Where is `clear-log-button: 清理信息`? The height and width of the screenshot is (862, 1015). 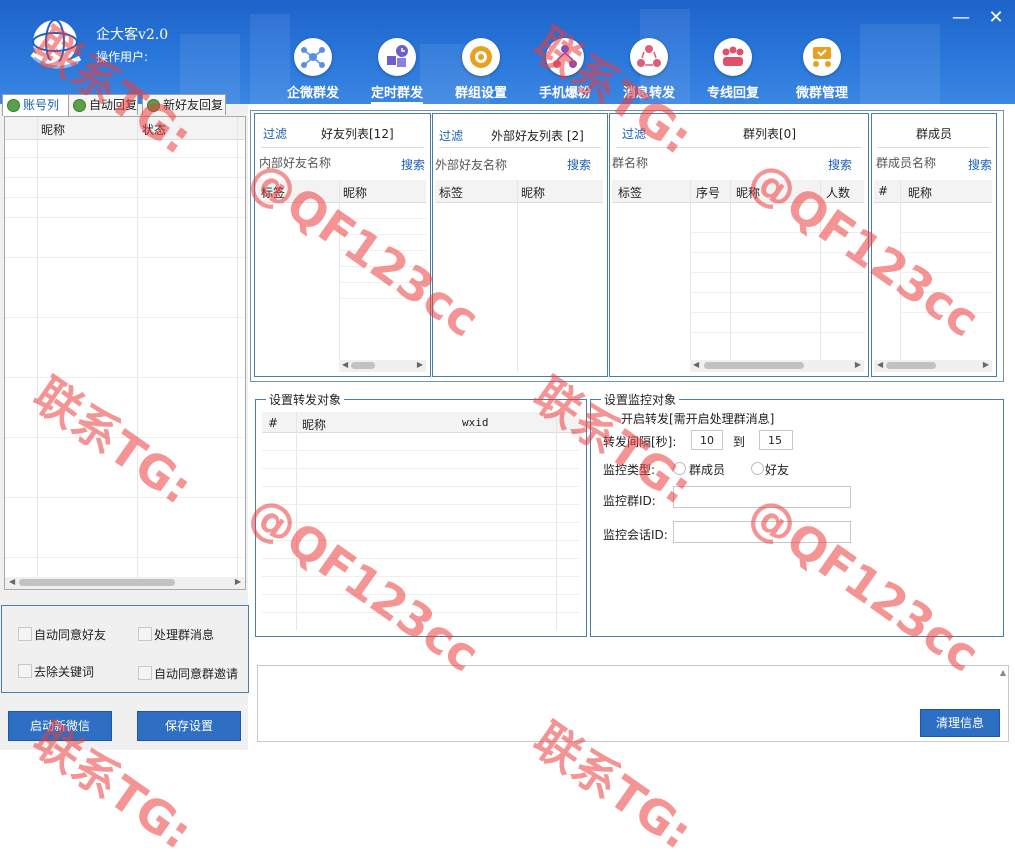 clear-log-button: 清理信息 is located at coordinates (960, 723).